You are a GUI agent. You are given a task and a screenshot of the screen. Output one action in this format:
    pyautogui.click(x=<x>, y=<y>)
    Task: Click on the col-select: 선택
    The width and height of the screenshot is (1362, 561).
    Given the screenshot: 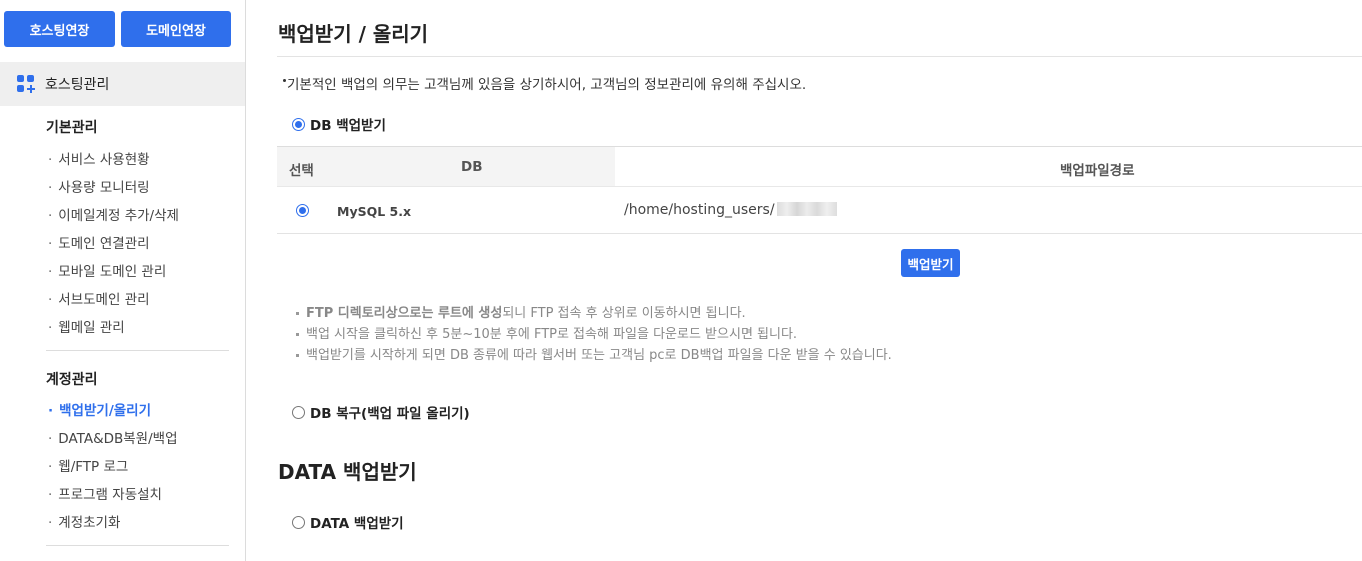 What is the action you would take?
    pyautogui.click(x=301, y=171)
    